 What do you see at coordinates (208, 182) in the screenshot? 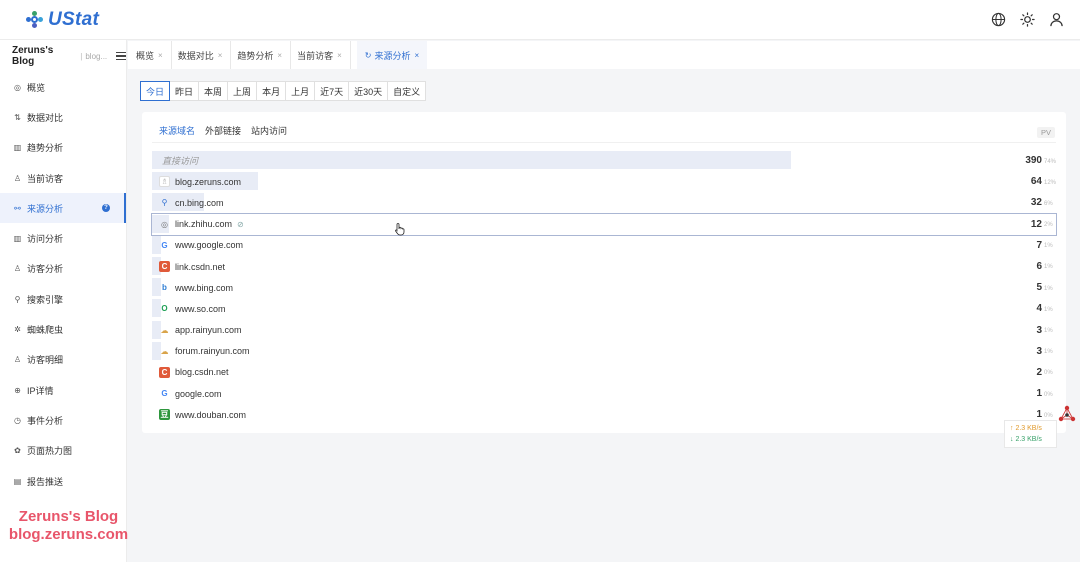
I see `source-name: blog.zeruns.com` at bounding box center [208, 182].